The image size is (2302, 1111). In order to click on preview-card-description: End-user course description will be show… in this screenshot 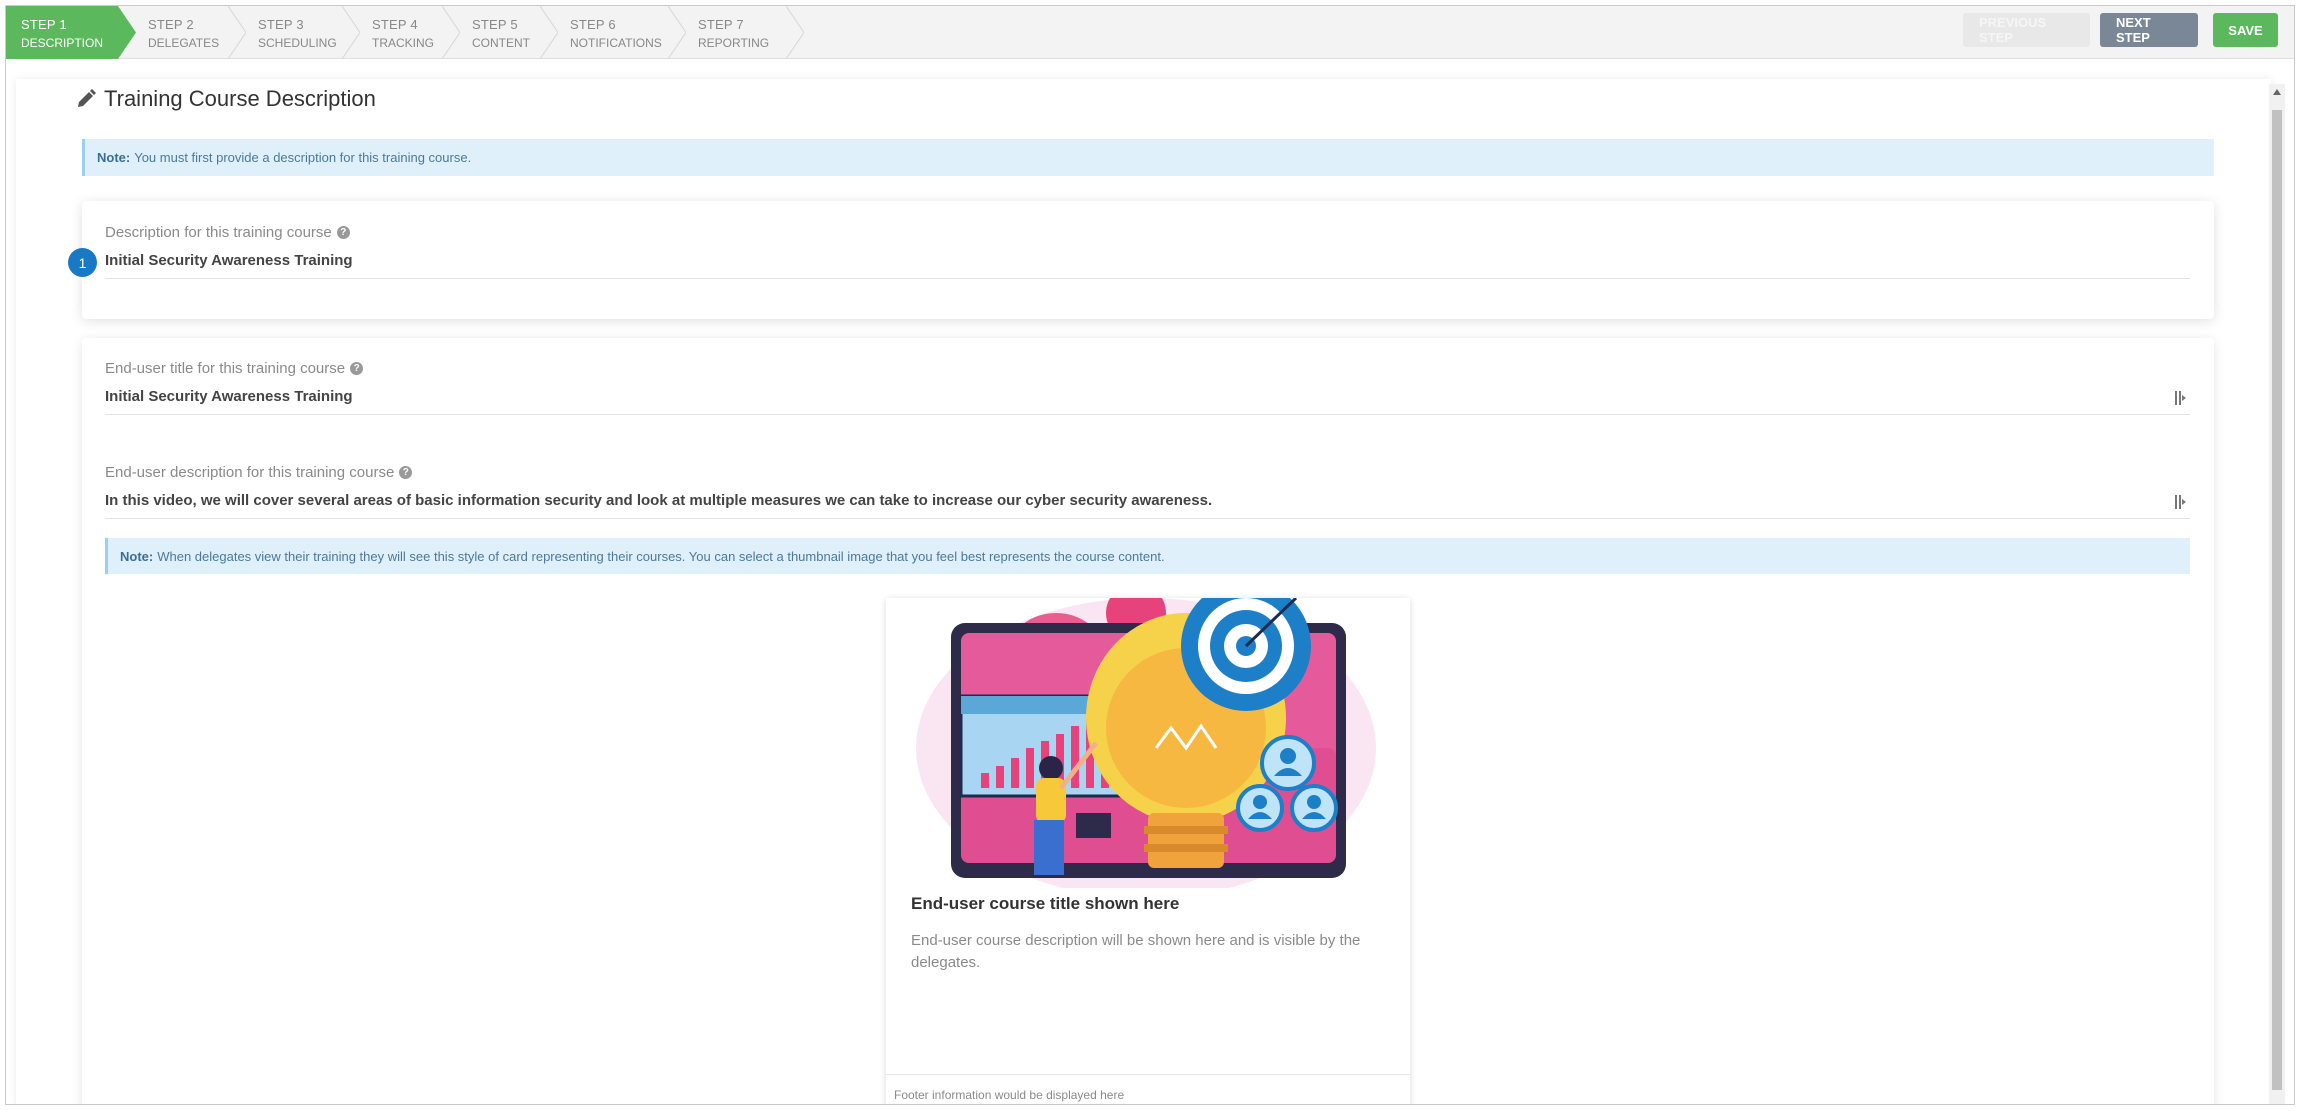, I will do `click(1136, 951)`.